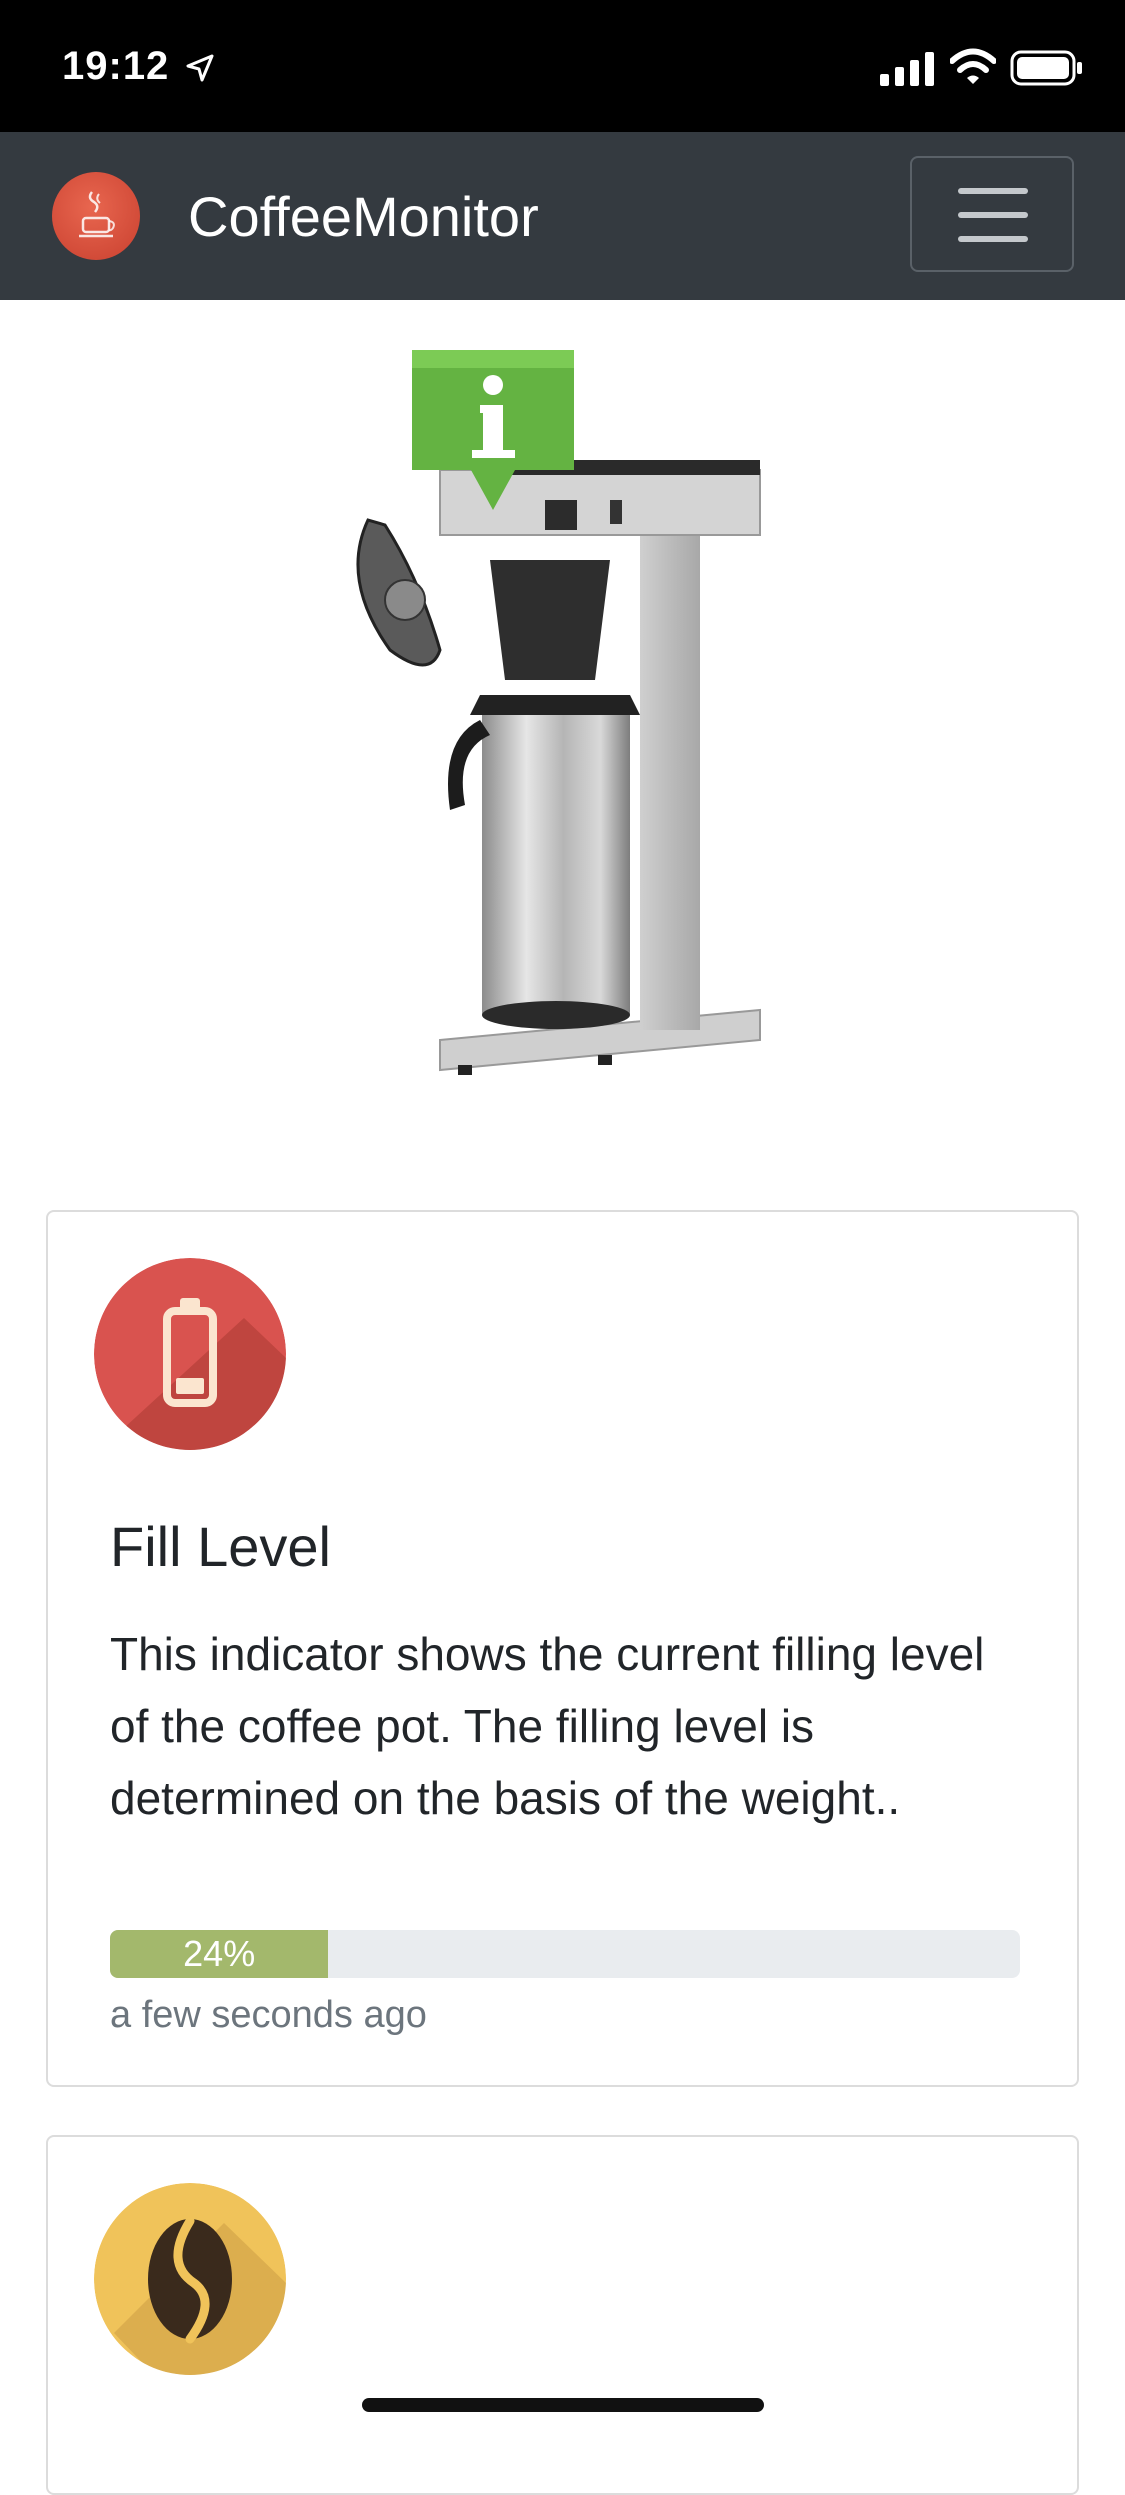 This screenshot has width=1125, height=2495. I want to click on menu-toggle-button, so click(992, 214).